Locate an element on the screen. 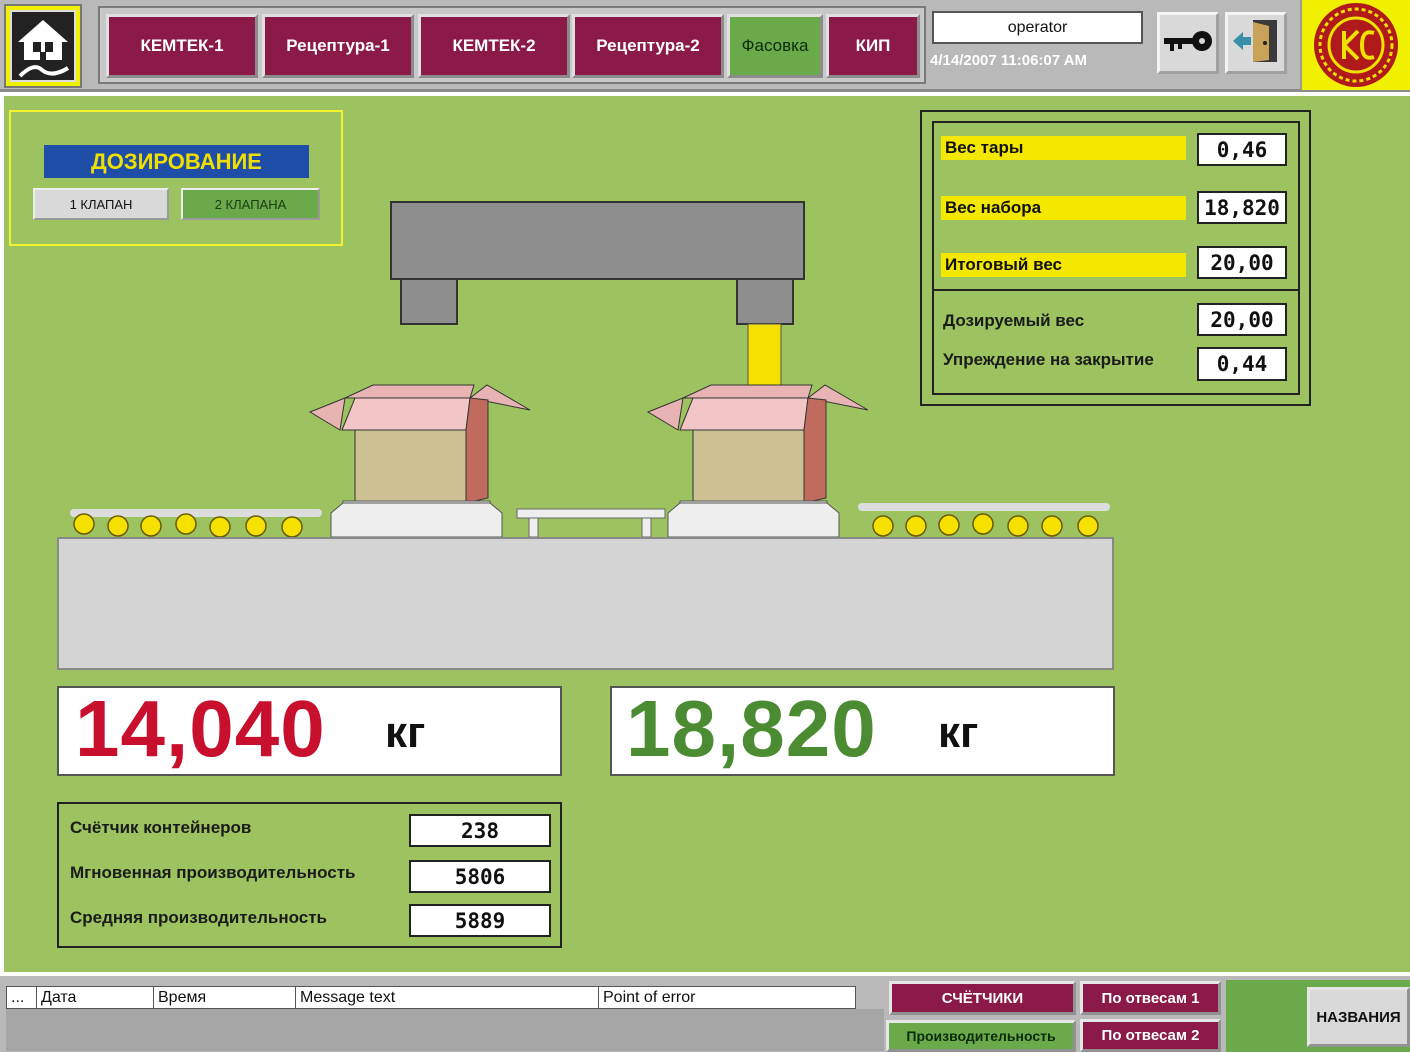 The image size is (1410, 1052). left-scale is located at coordinates (416, 519).